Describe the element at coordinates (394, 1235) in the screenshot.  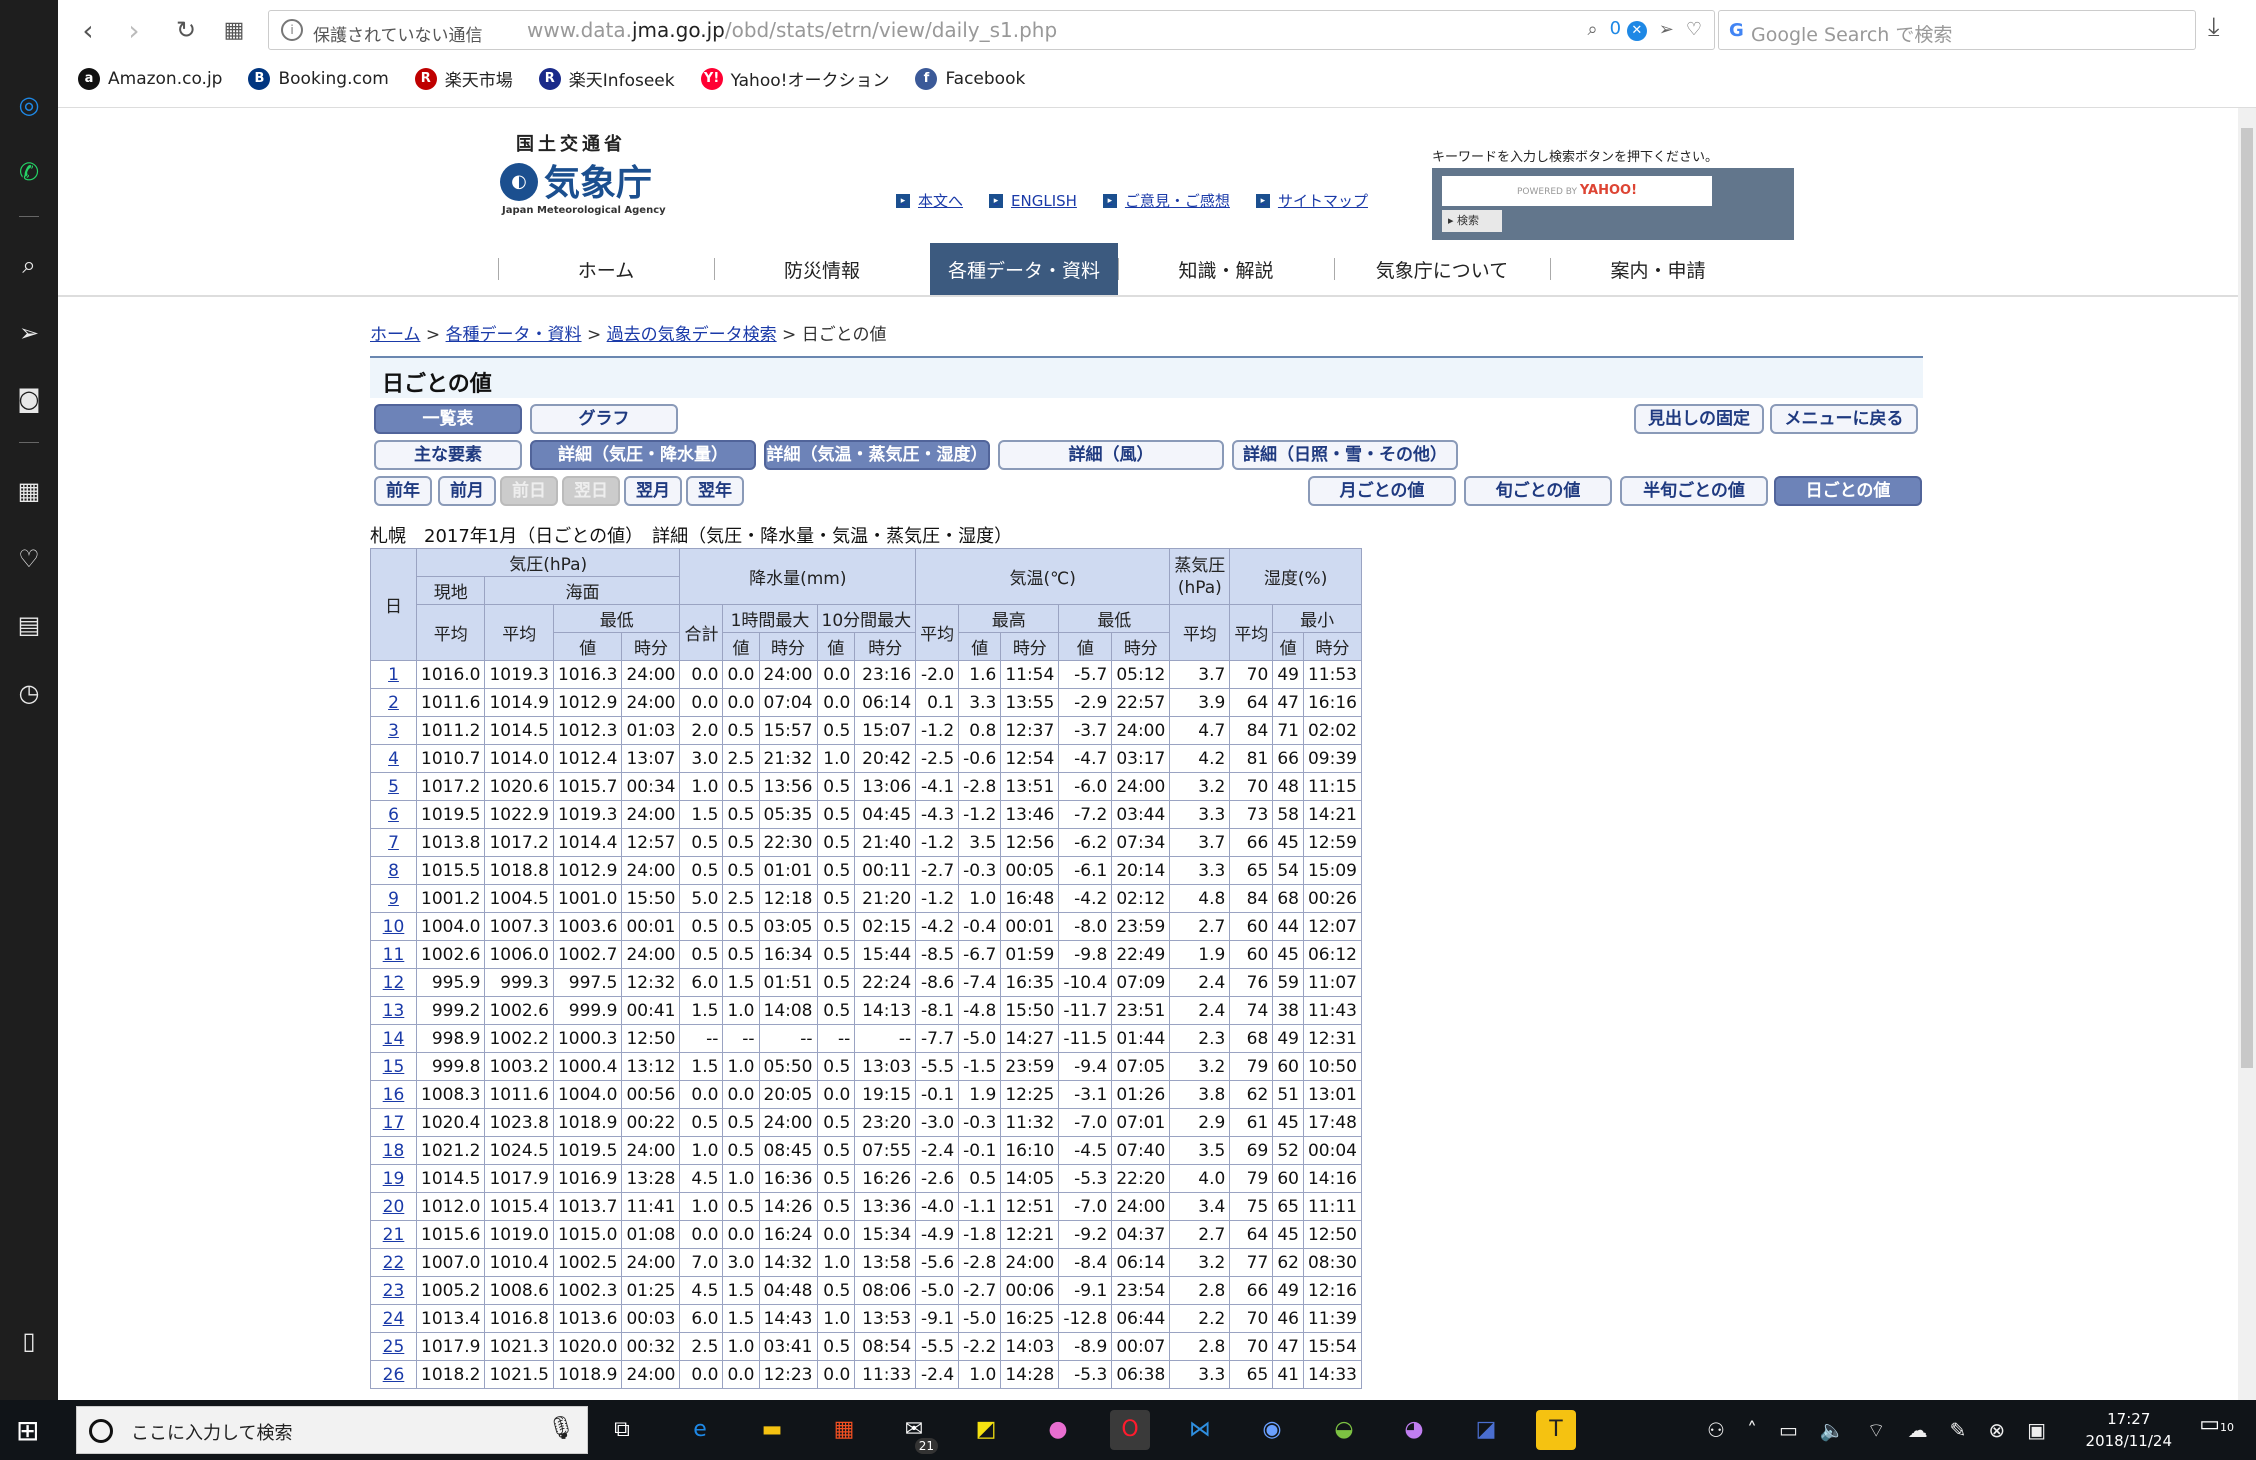
I see `day-link: 21` at that location.